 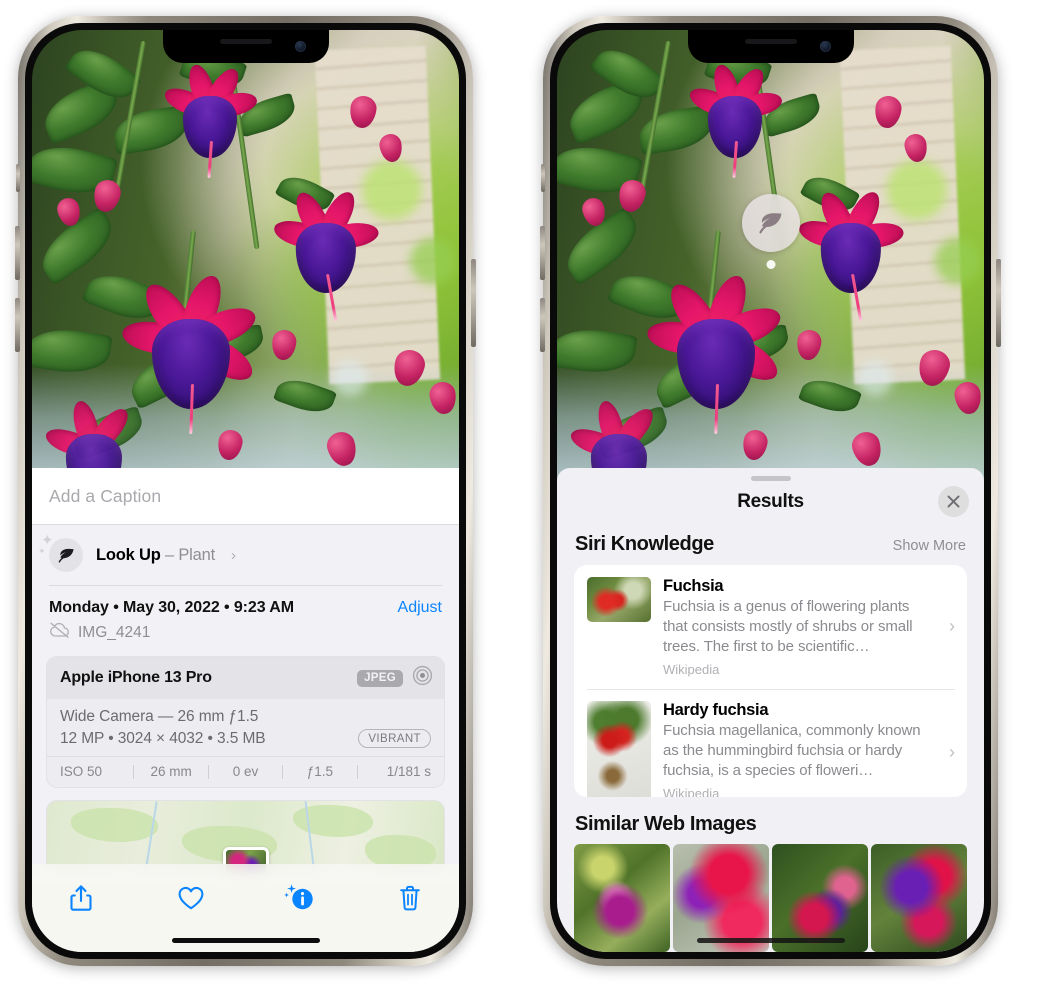 What do you see at coordinates (929, 546) in the screenshot?
I see `show-more-button: Show More` at bounding box center [929, 546].